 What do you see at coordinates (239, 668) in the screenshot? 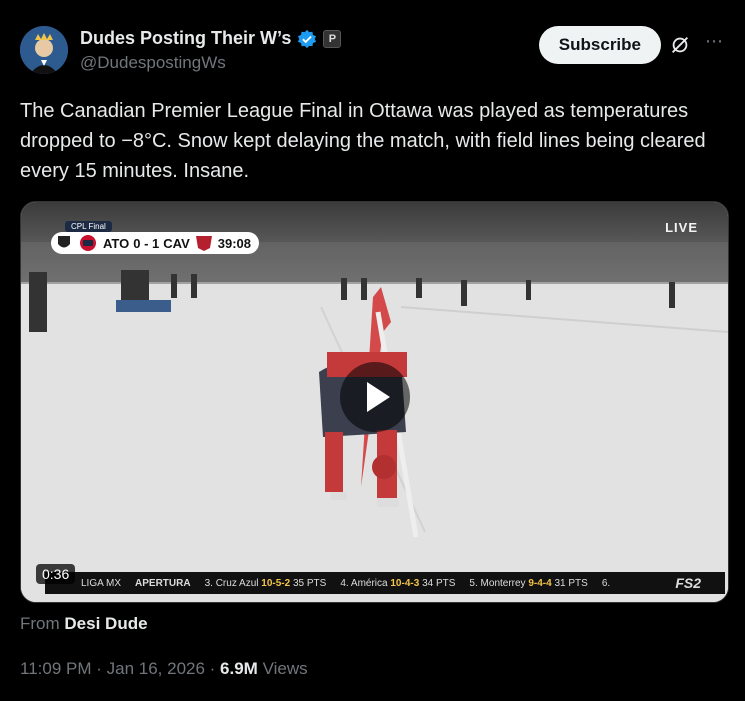
I see `views-count: 6.9M` at bounding box center [239, 668].